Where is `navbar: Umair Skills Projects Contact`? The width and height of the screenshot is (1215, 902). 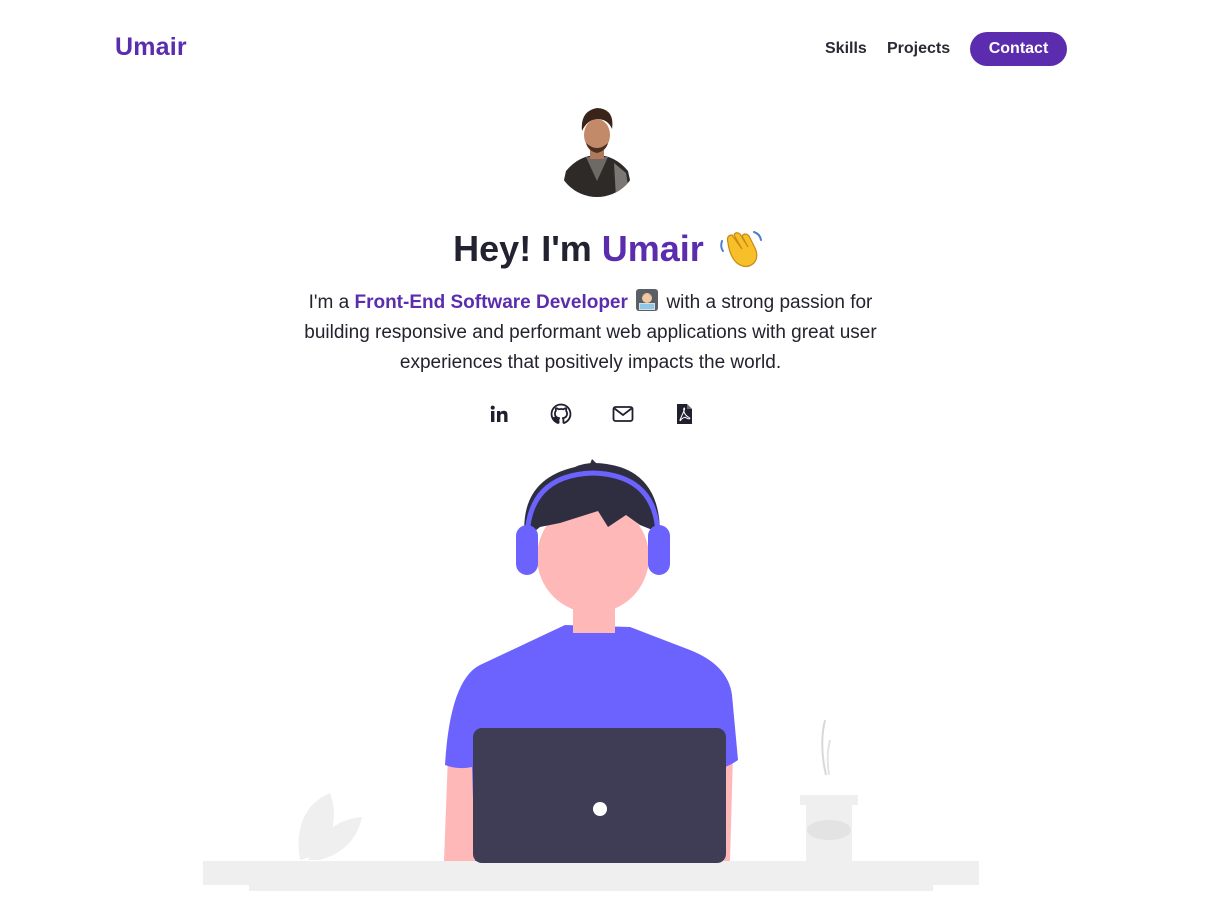
navbar: Umair Skills Projects Contact is located at coordinates (607, 49).